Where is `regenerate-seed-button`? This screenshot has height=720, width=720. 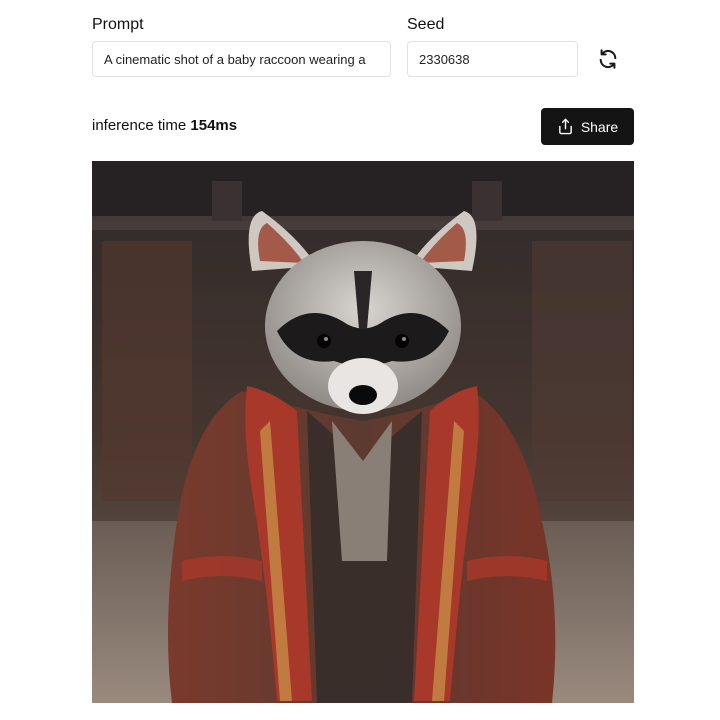 regenerate-seed-button is located at coordinates (608, 59).